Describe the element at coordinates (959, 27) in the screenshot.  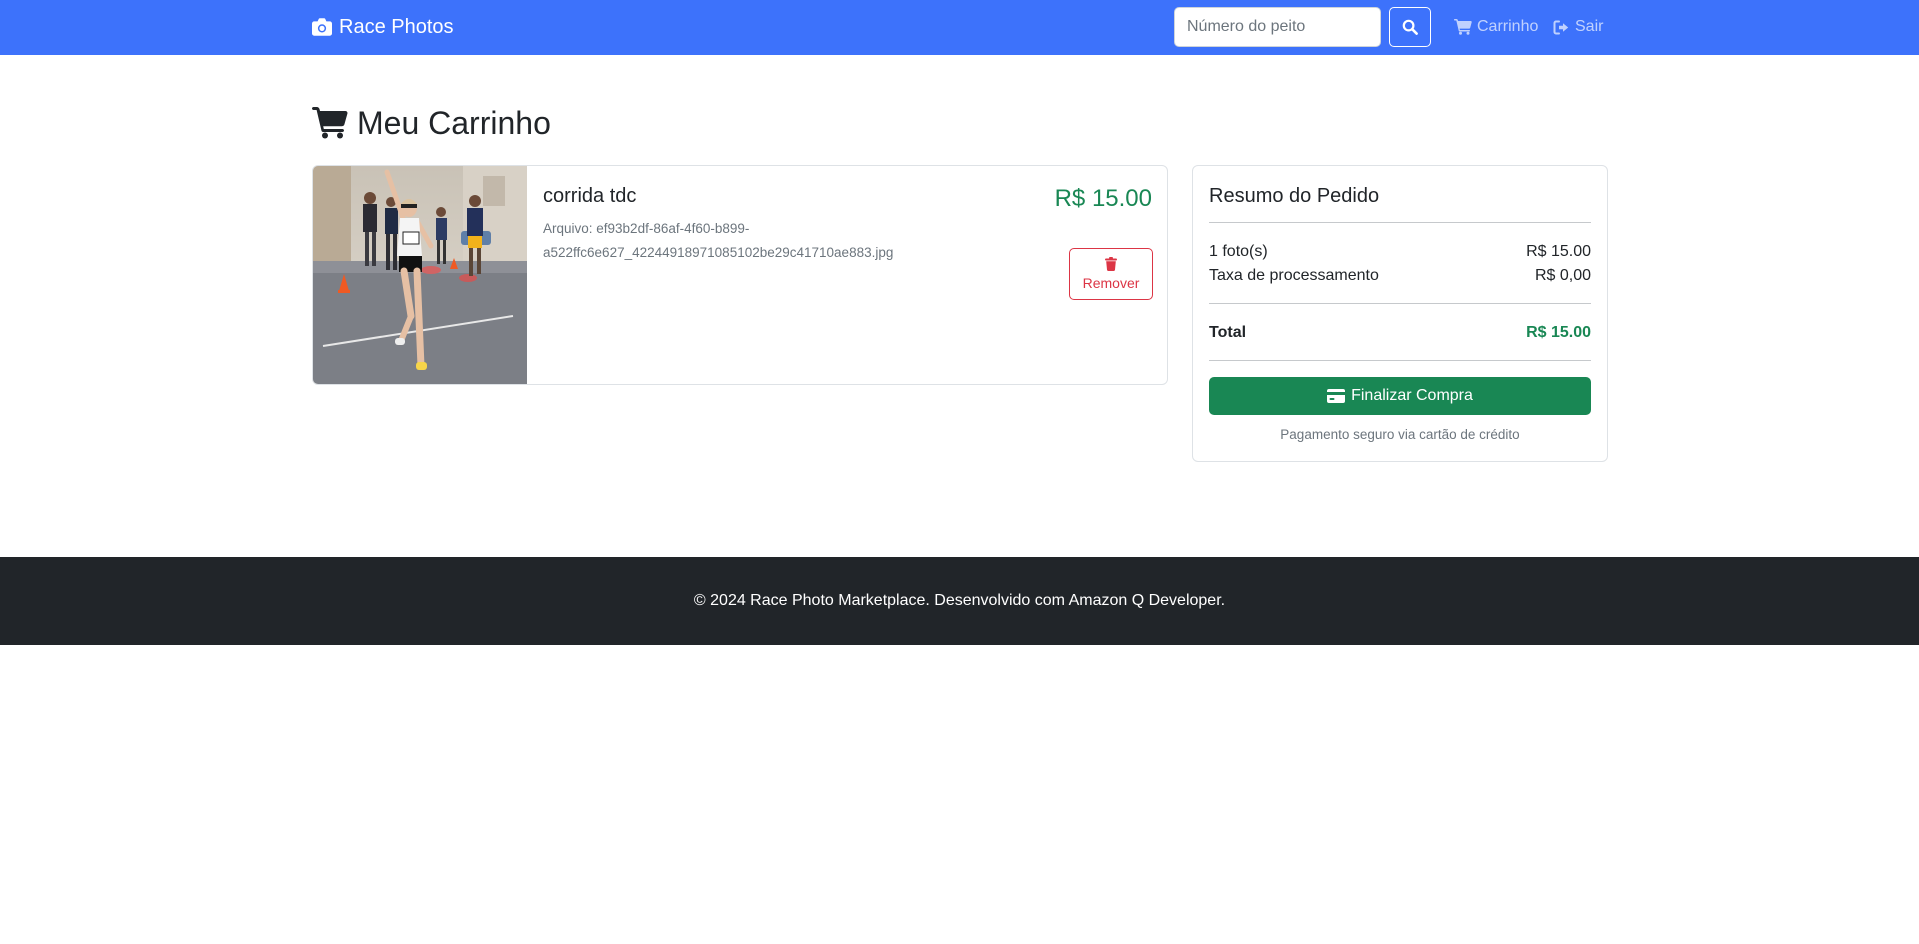
I see `navbar: Race Photos Carrinho Sair` at that location.